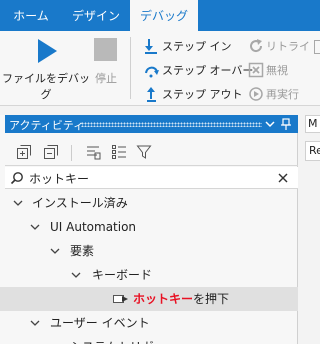  Describe the element at coordinates (149, 227) in the screenshot. I see `tree-node-ui-automation: UI Automation` at that location.